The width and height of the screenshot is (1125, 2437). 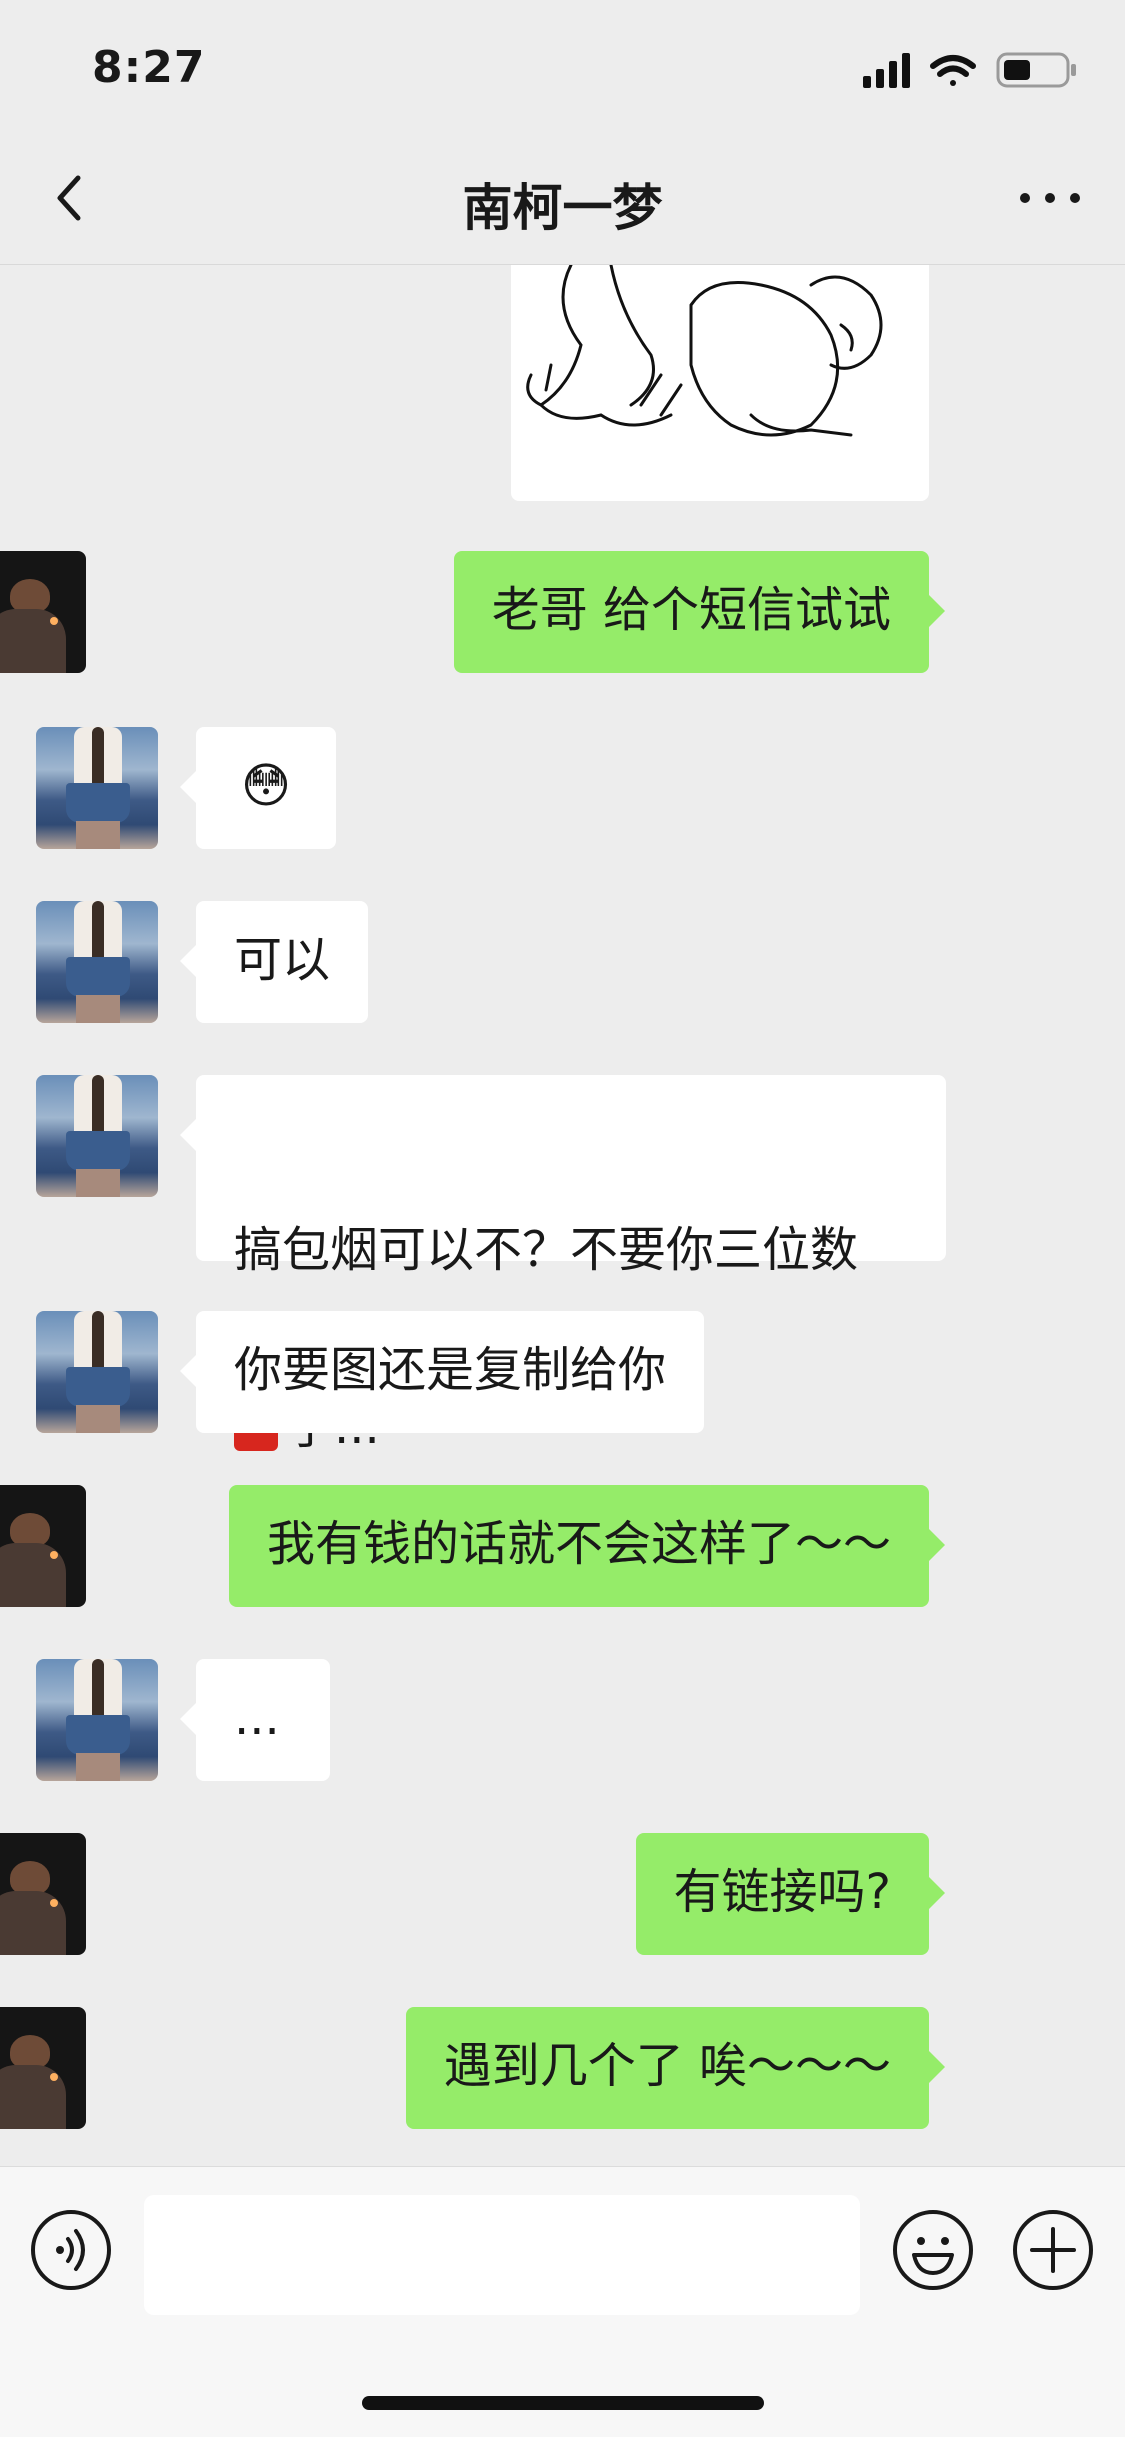 I want to click on message-row: 你要图还是复制给你, so click(x=562, y=1372).